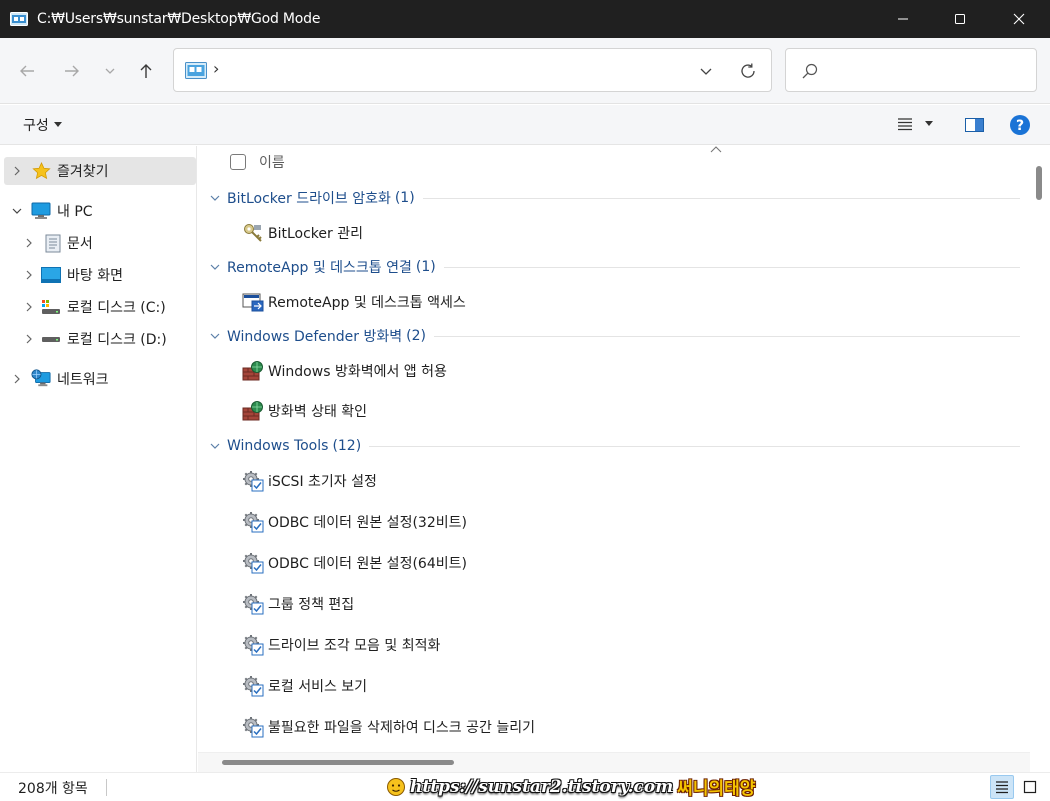 This screenshot has height=801, width=1050. I want to click on group-header: RemoteApp 및 데스크톱 연결 (1), so click(614, 267).